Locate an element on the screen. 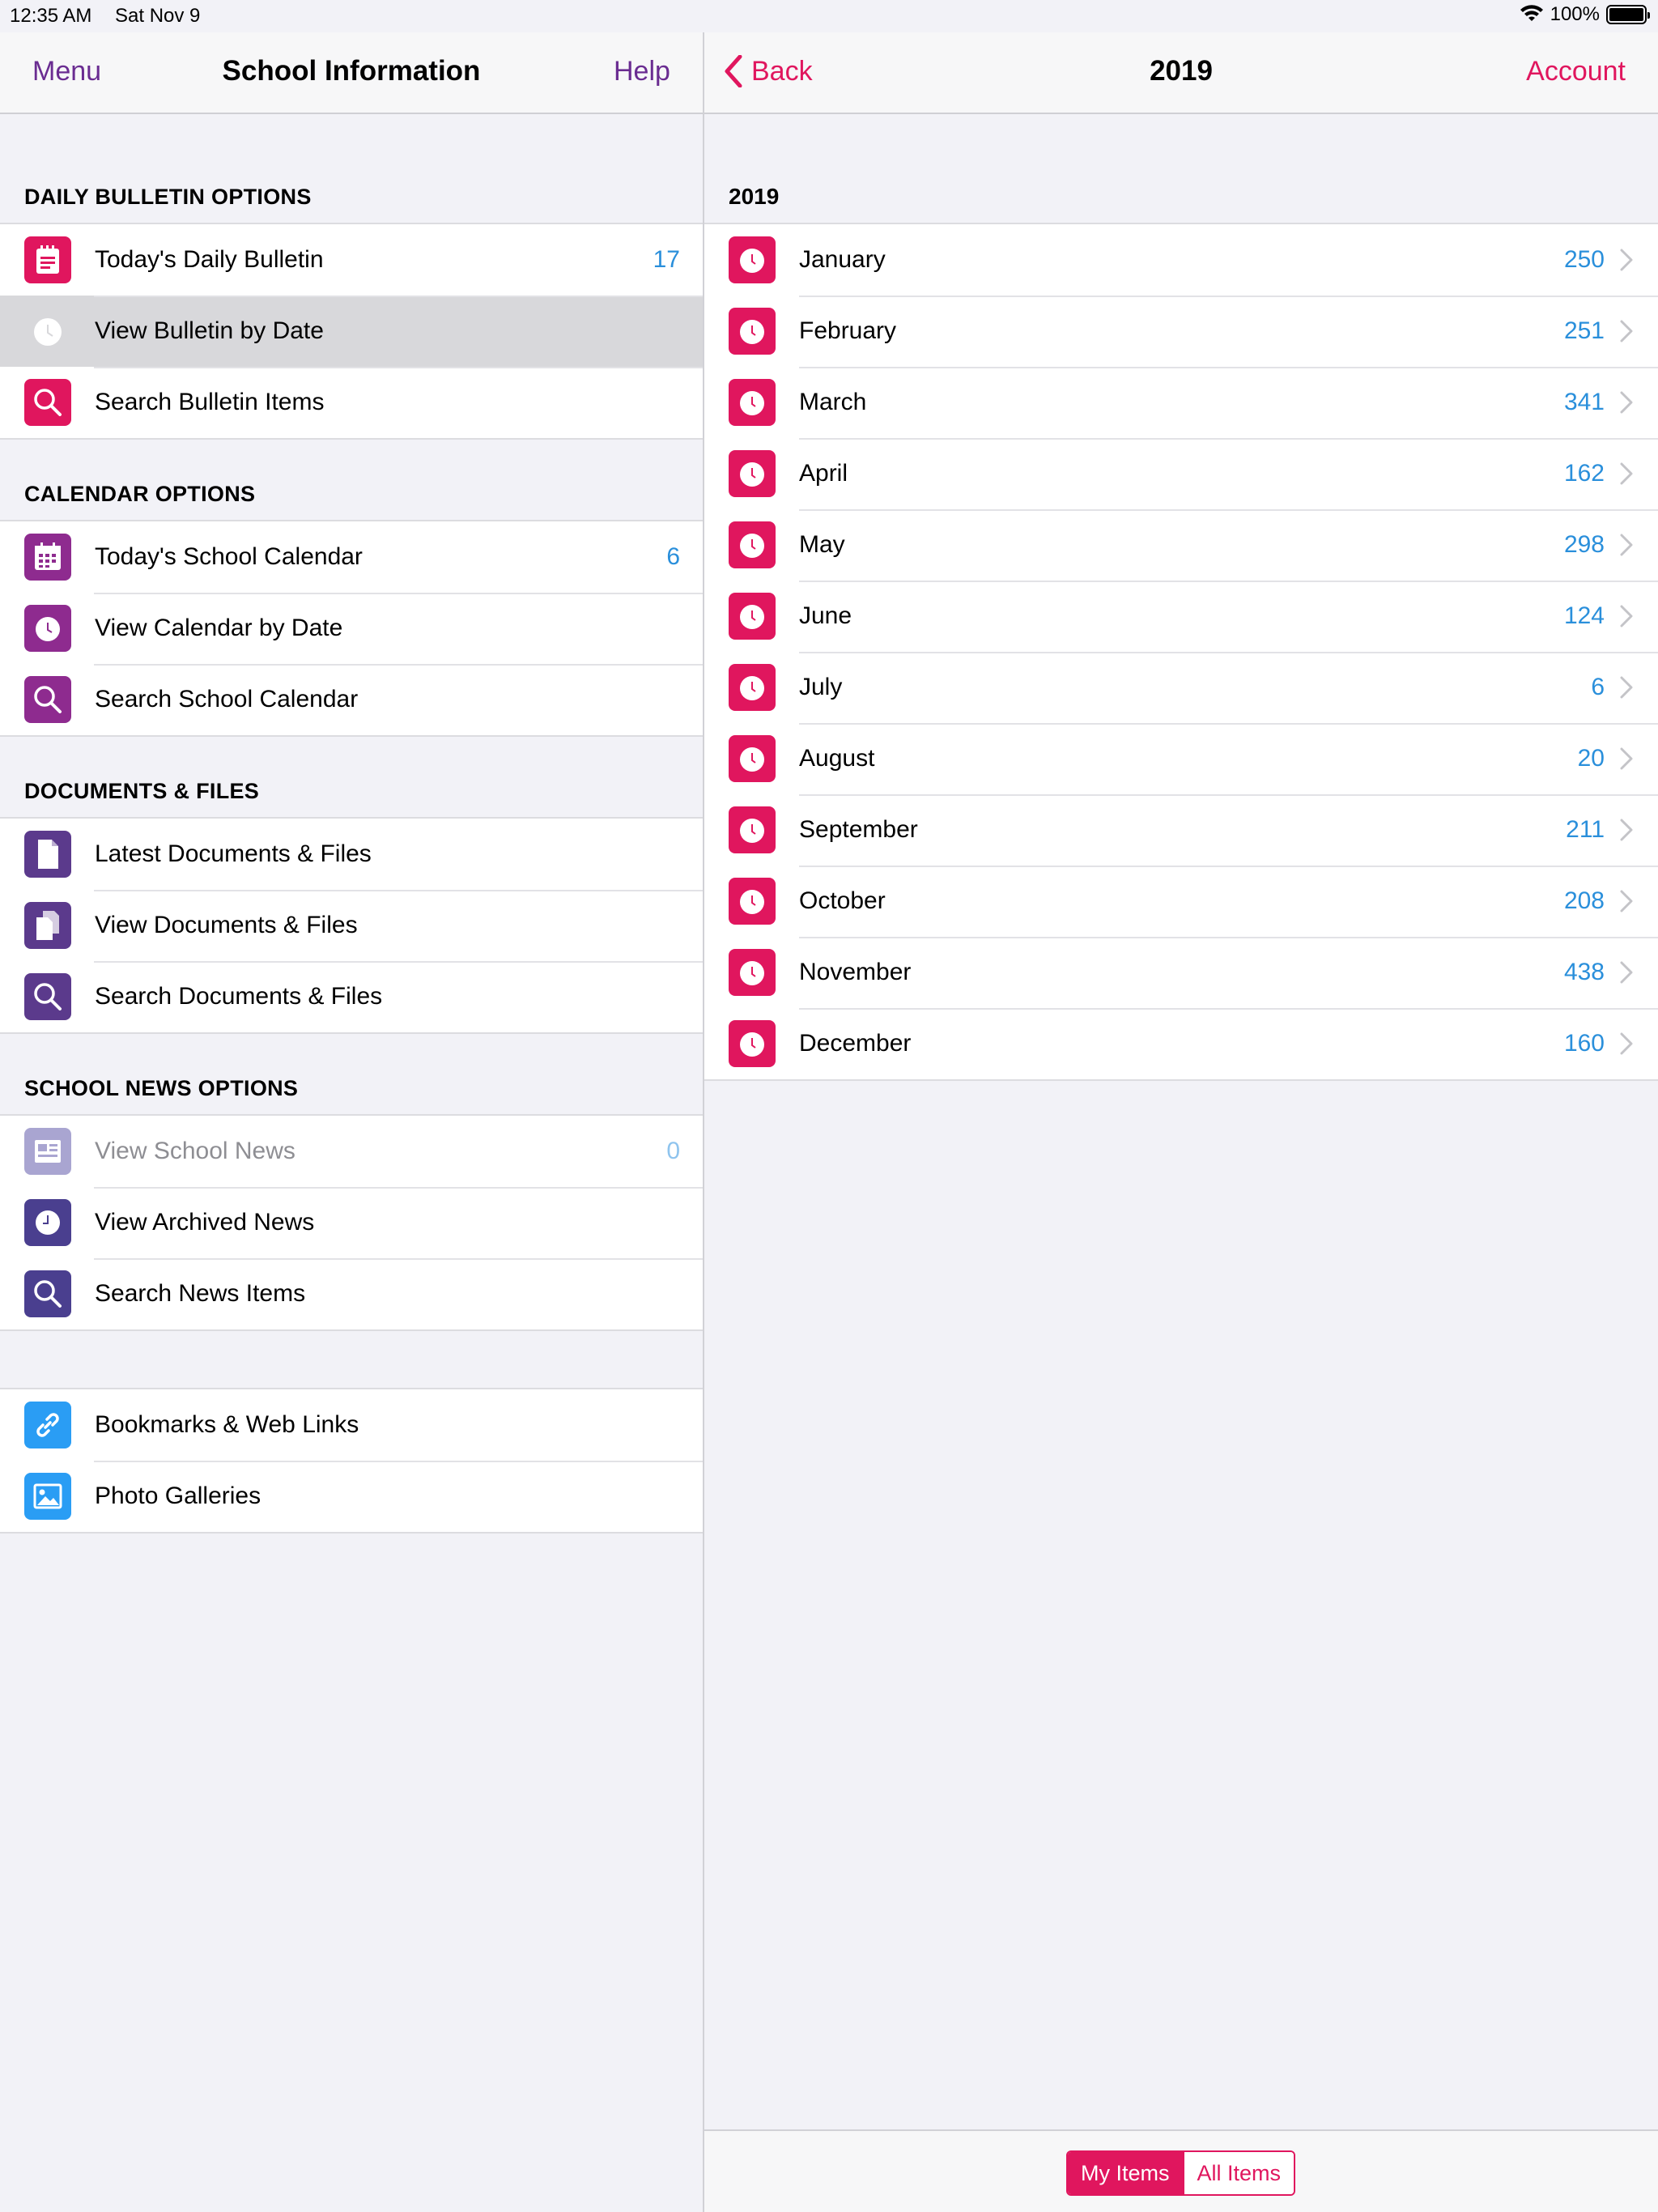 The width and height of the screenshot is (1658, 2212). section-header-calendar: CALENDAR OPTIONS is located at coordinates (140, 494).